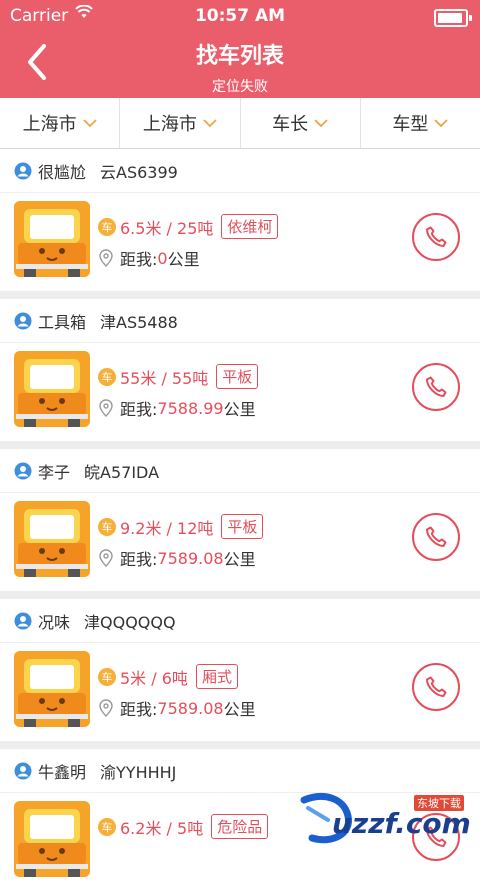  Describe the element at coordinates (240, 321) in the screenshot. I see `driver-header: 工具箱 津AS5488` at that location.